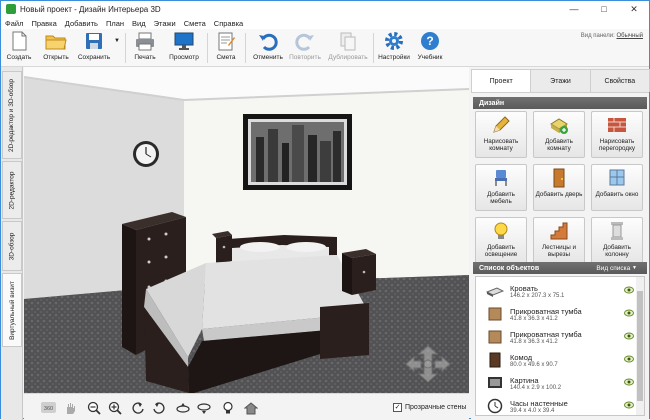 This screenshot has width=650, height=420. I want to click on home-view-icon, so click(250, 407).